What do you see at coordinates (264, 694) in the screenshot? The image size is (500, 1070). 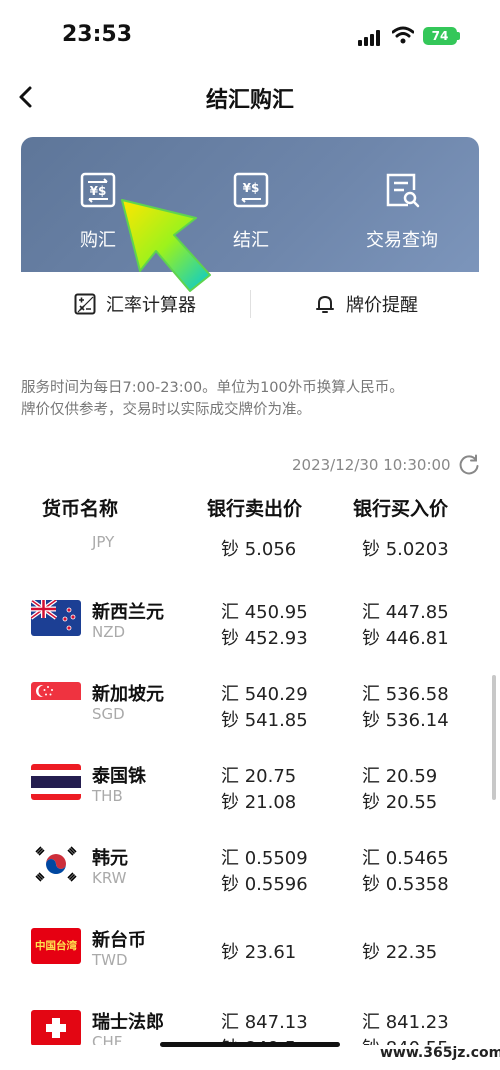 I see `sell-transfer: 汇 540.29` at bounding box center [264, 694].